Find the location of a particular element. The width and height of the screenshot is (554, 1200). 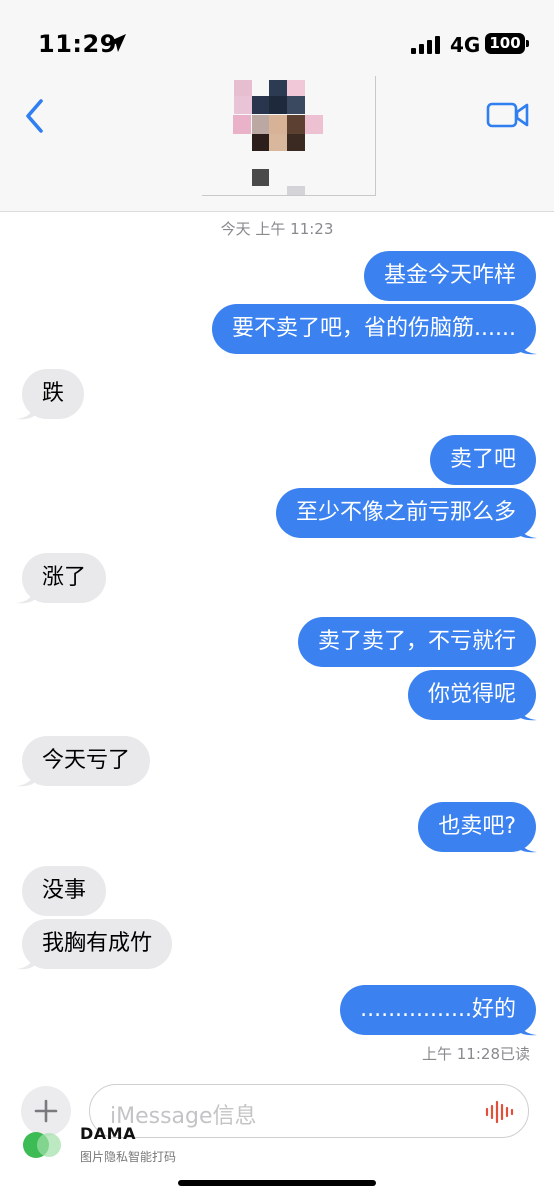

message-bubble-received: 没事 is located at coordinates (64, 891).